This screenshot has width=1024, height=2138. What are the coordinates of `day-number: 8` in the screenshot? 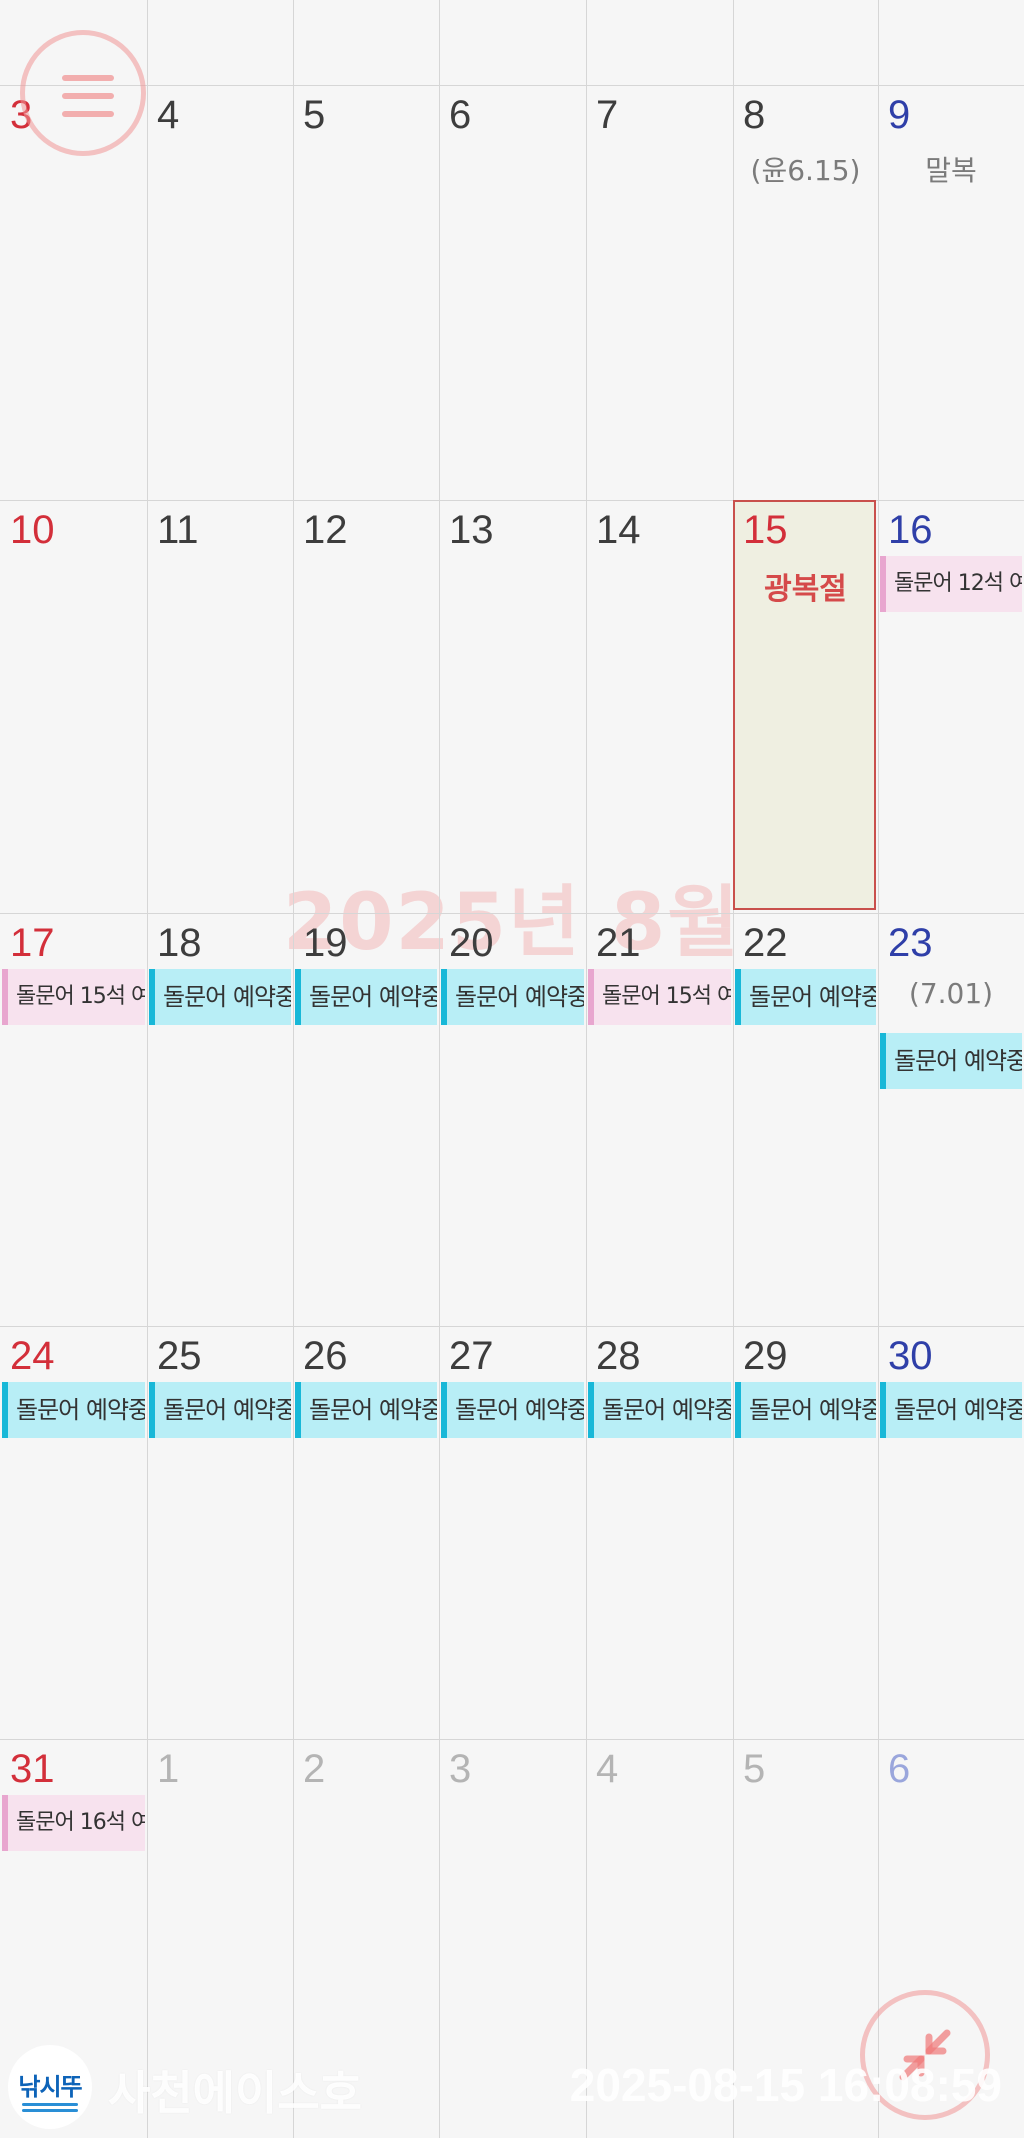 It's located at (754, 115).